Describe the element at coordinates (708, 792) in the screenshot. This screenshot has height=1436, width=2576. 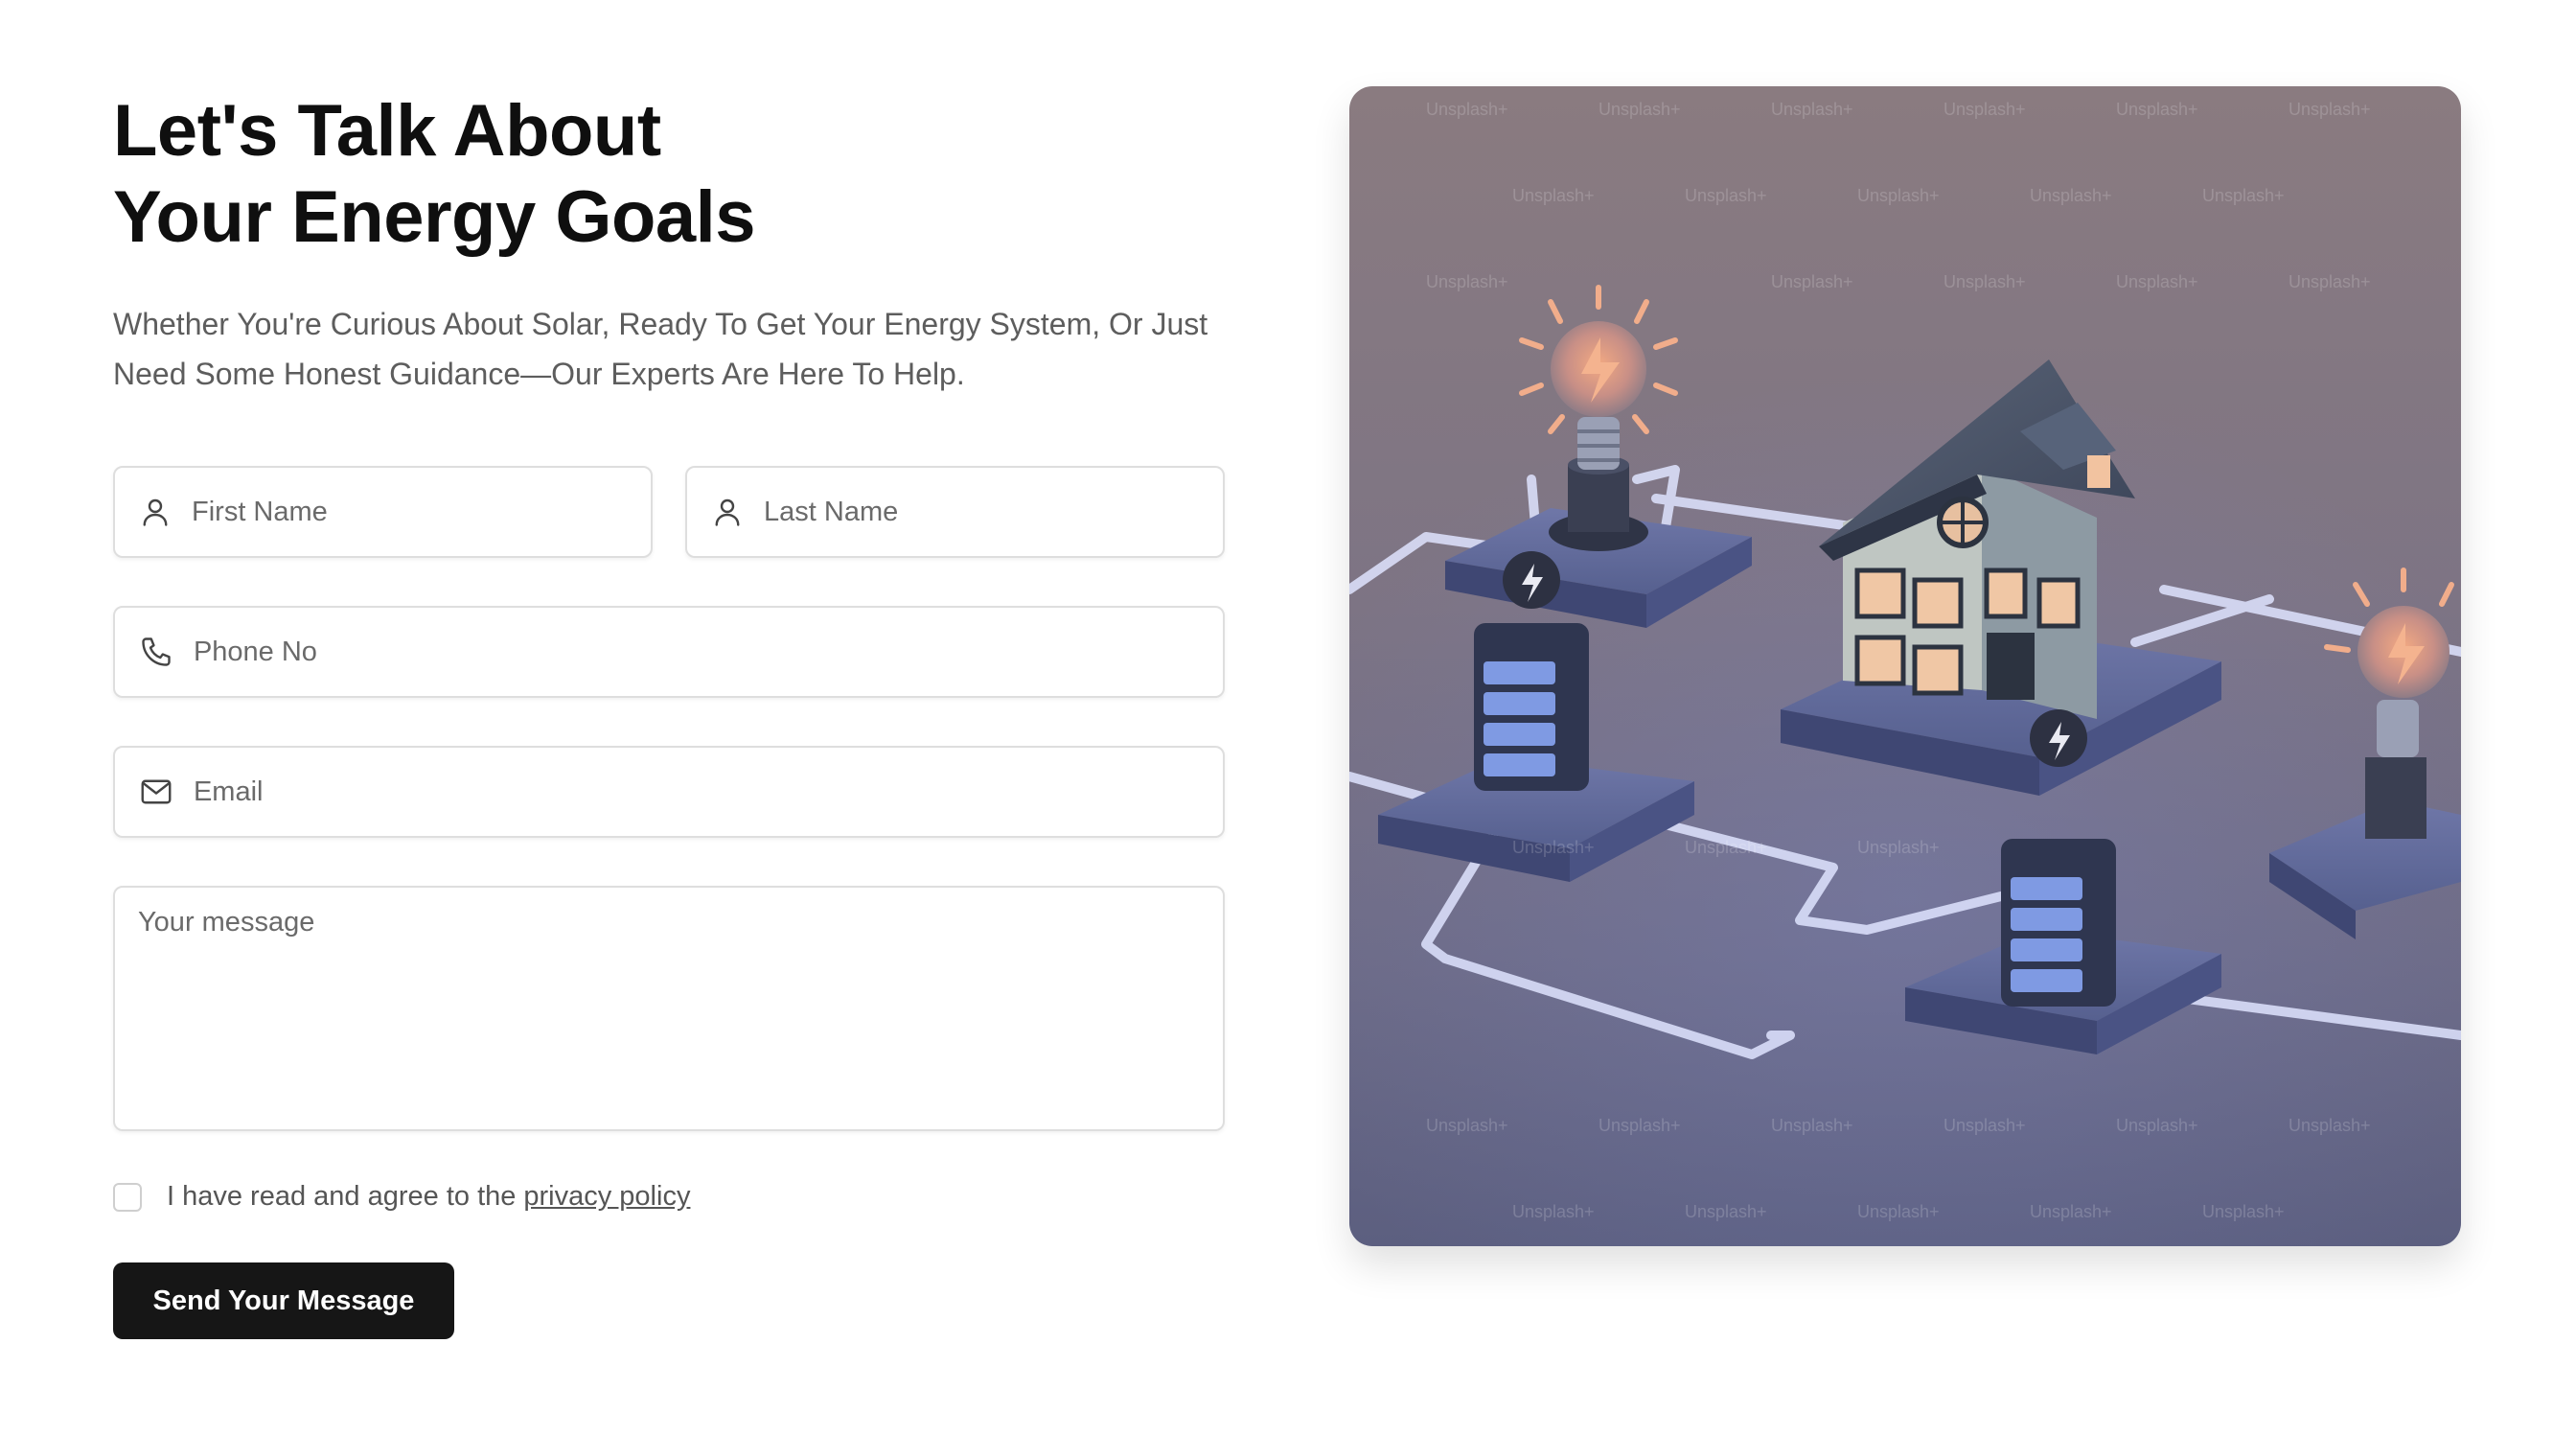
I see `email-input` at that location.